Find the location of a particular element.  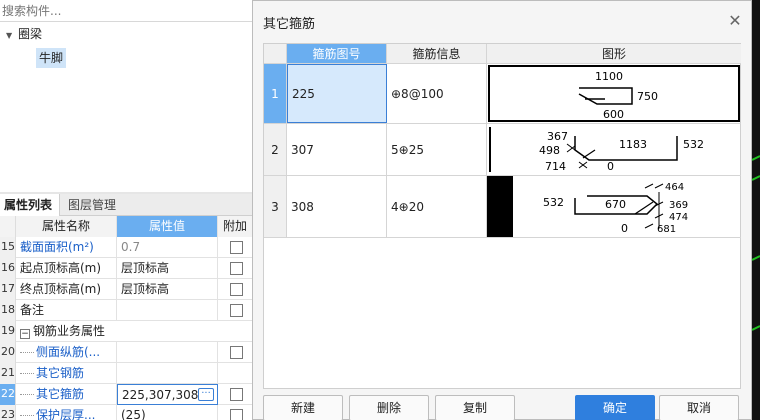

property-name: 备注 is located at coordinates (66, 310).